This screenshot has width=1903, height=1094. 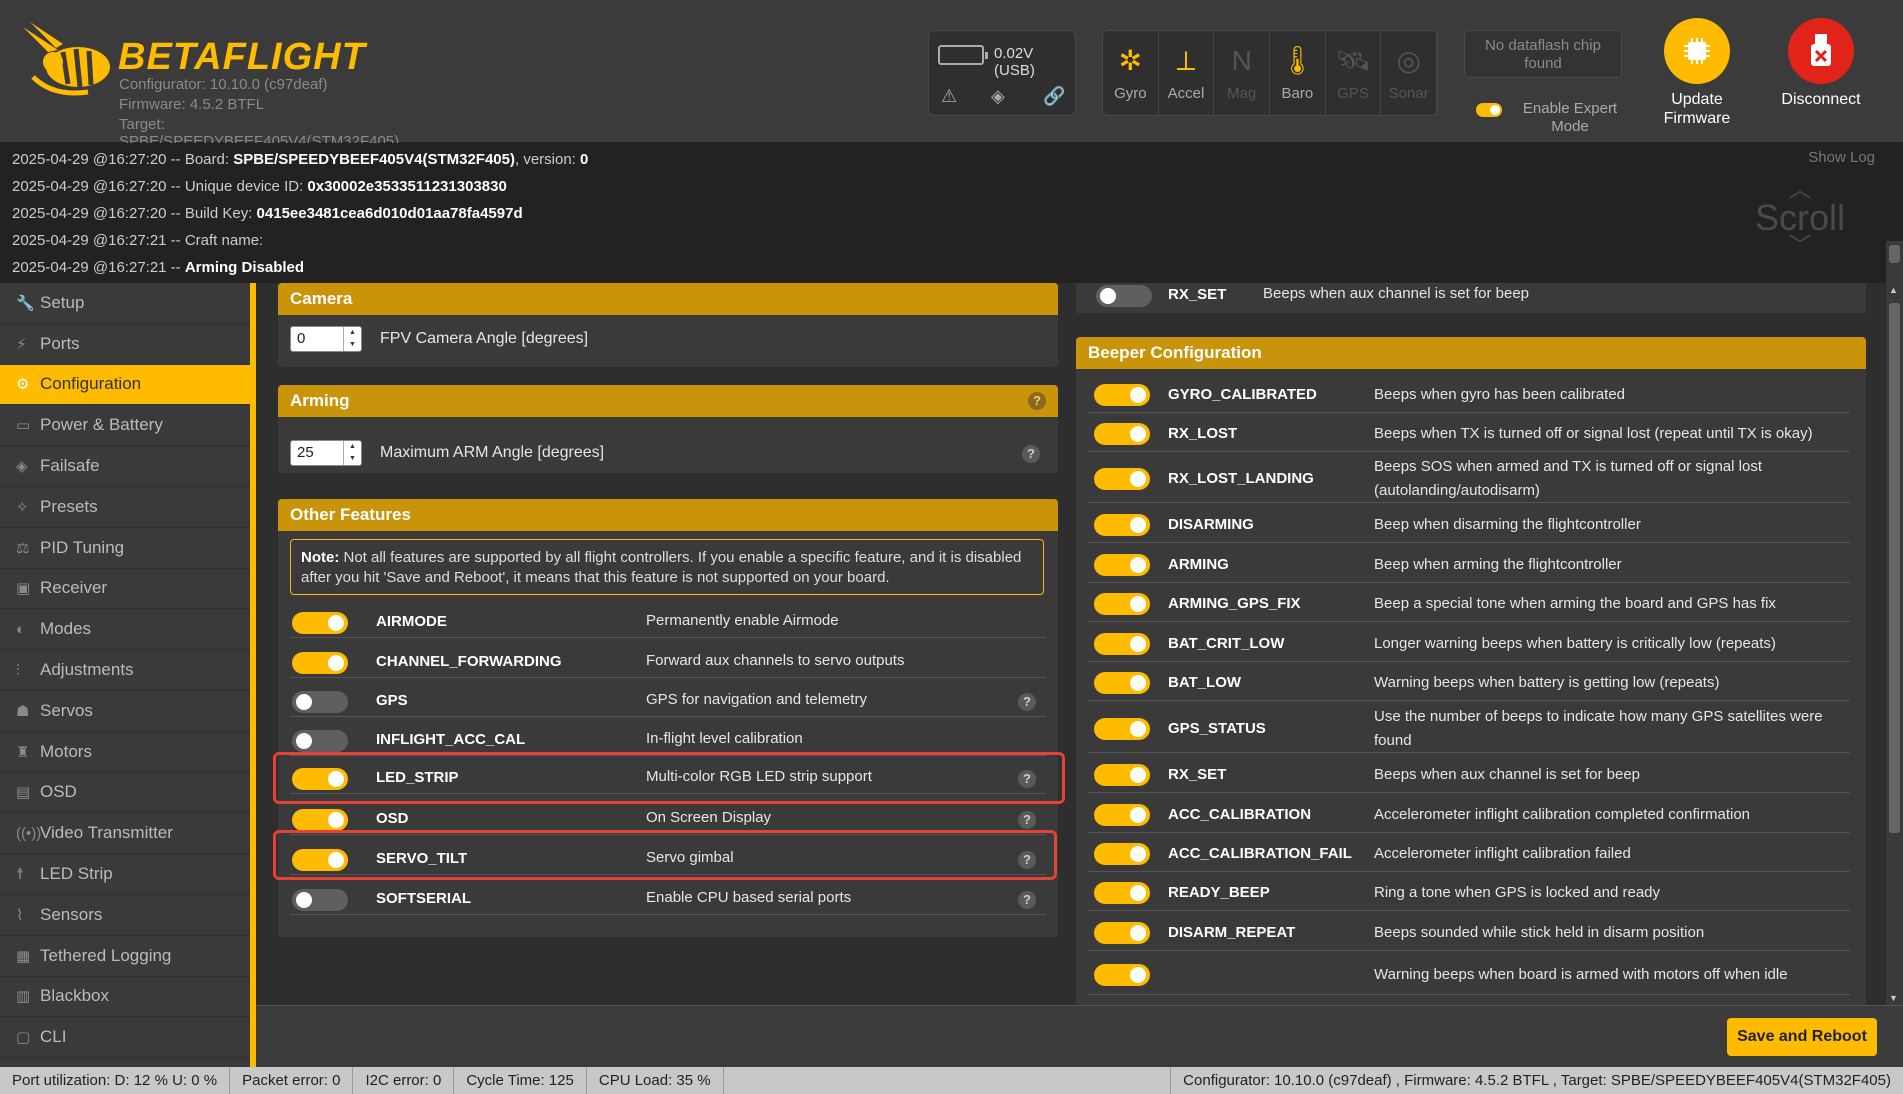 What do you see at coordinates (1124, 296) in the screenshot?
I see `beeper-prev-toggle` at bounding box center [1124, 296].